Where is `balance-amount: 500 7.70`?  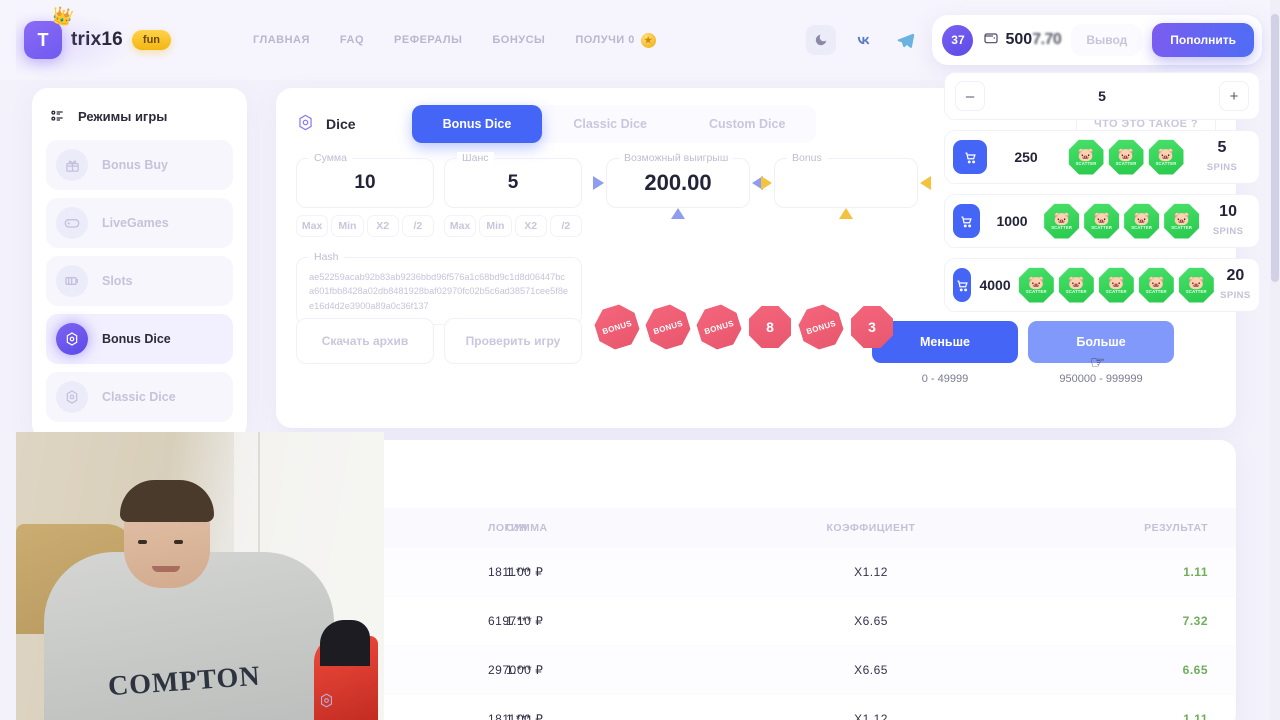 balance-amount: 500 7.70 is located at coordinates (1033, 40).